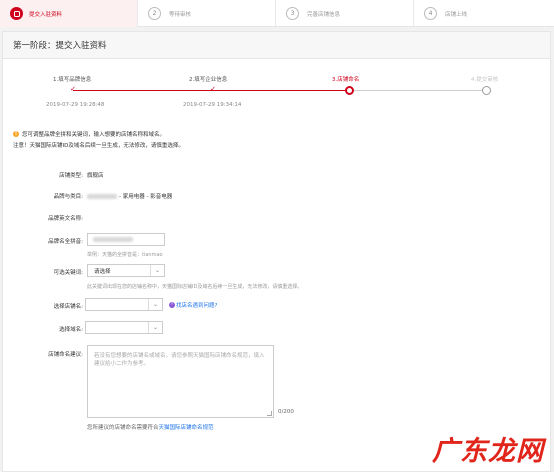 This screenshot has width=554, height=472. I want to click on shop-name-label: 选择店铺名:, so click(68, 307).